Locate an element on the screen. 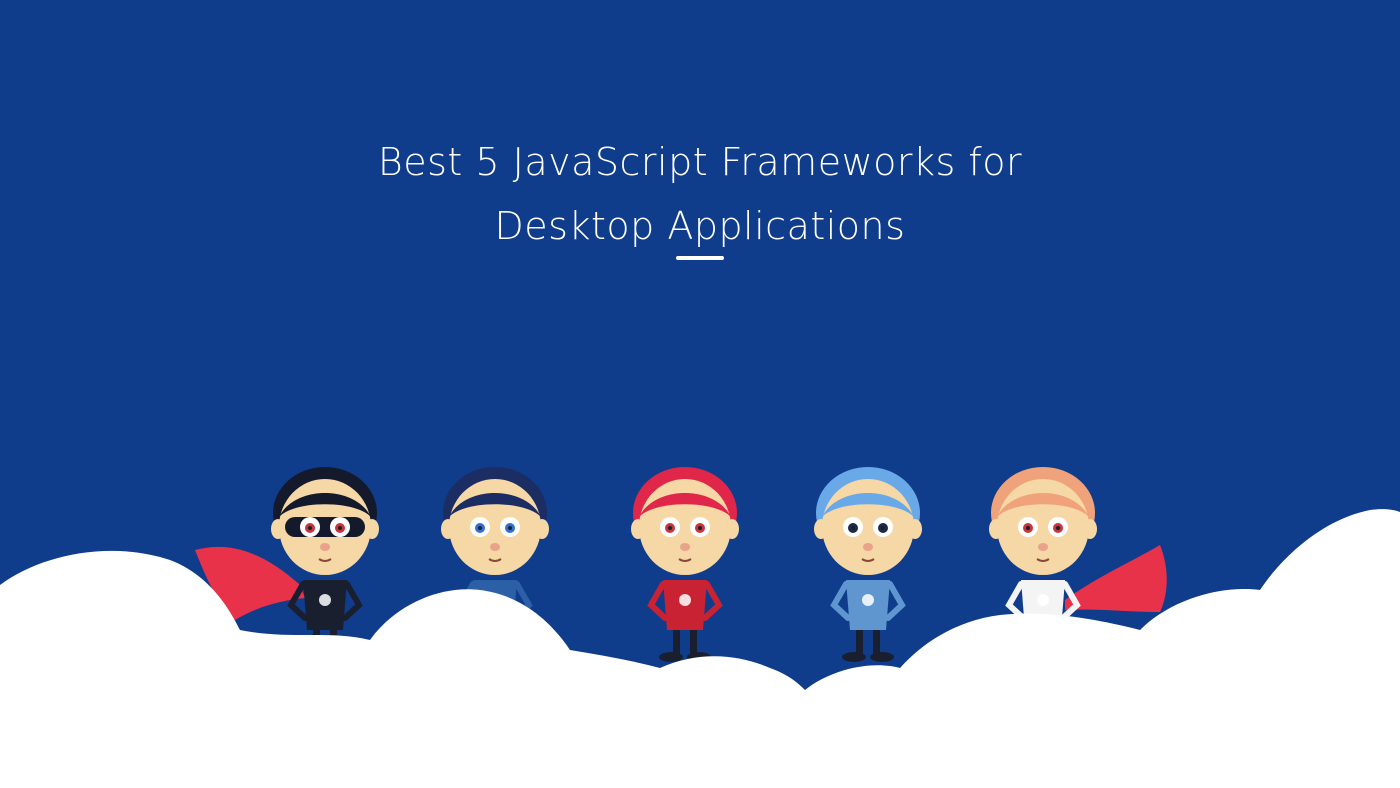 This screenshot has height=788, width=1400. title-underline is located at coordinates (700, 258).